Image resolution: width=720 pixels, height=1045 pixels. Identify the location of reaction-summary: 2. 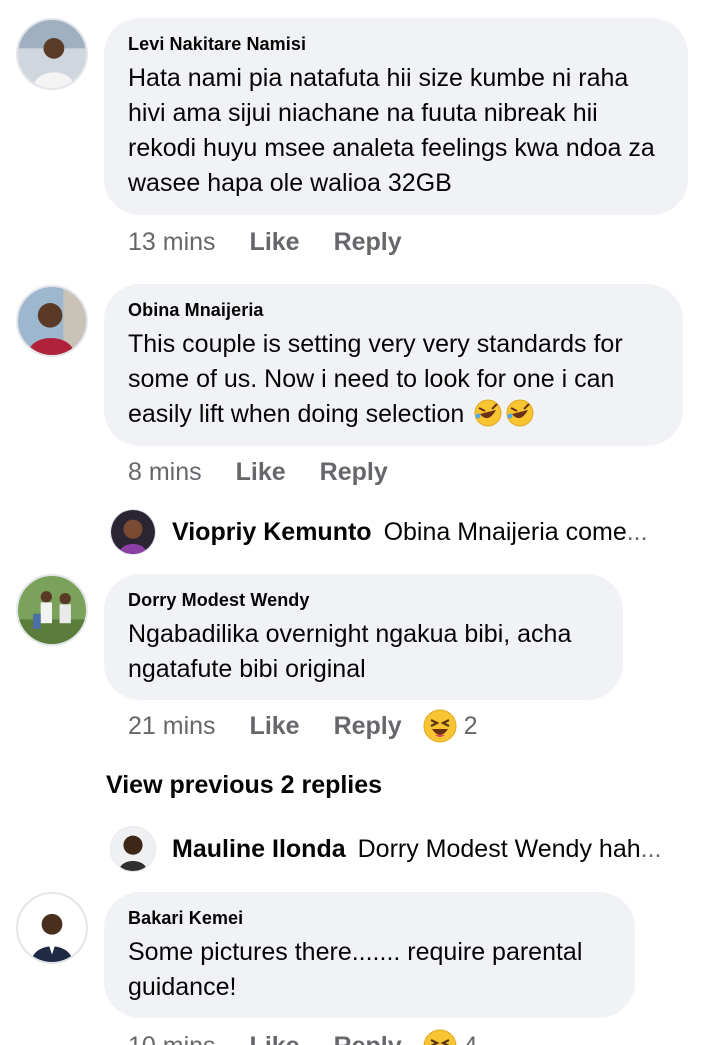
(450, 726).